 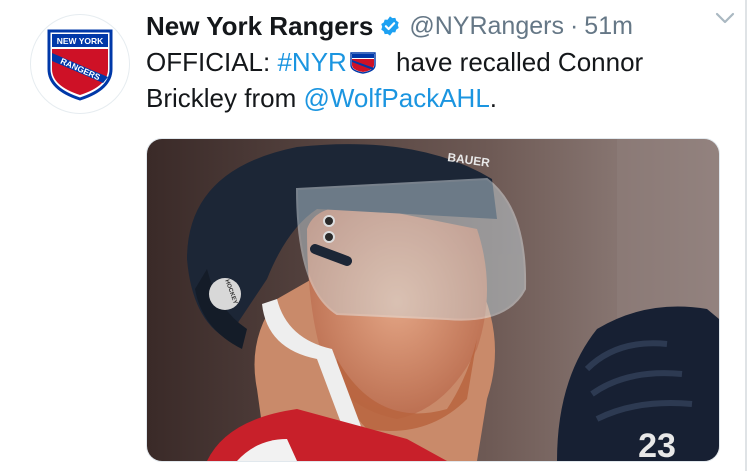 I want to click on tweet-text-suffix: ., so click(x=493, y=98).